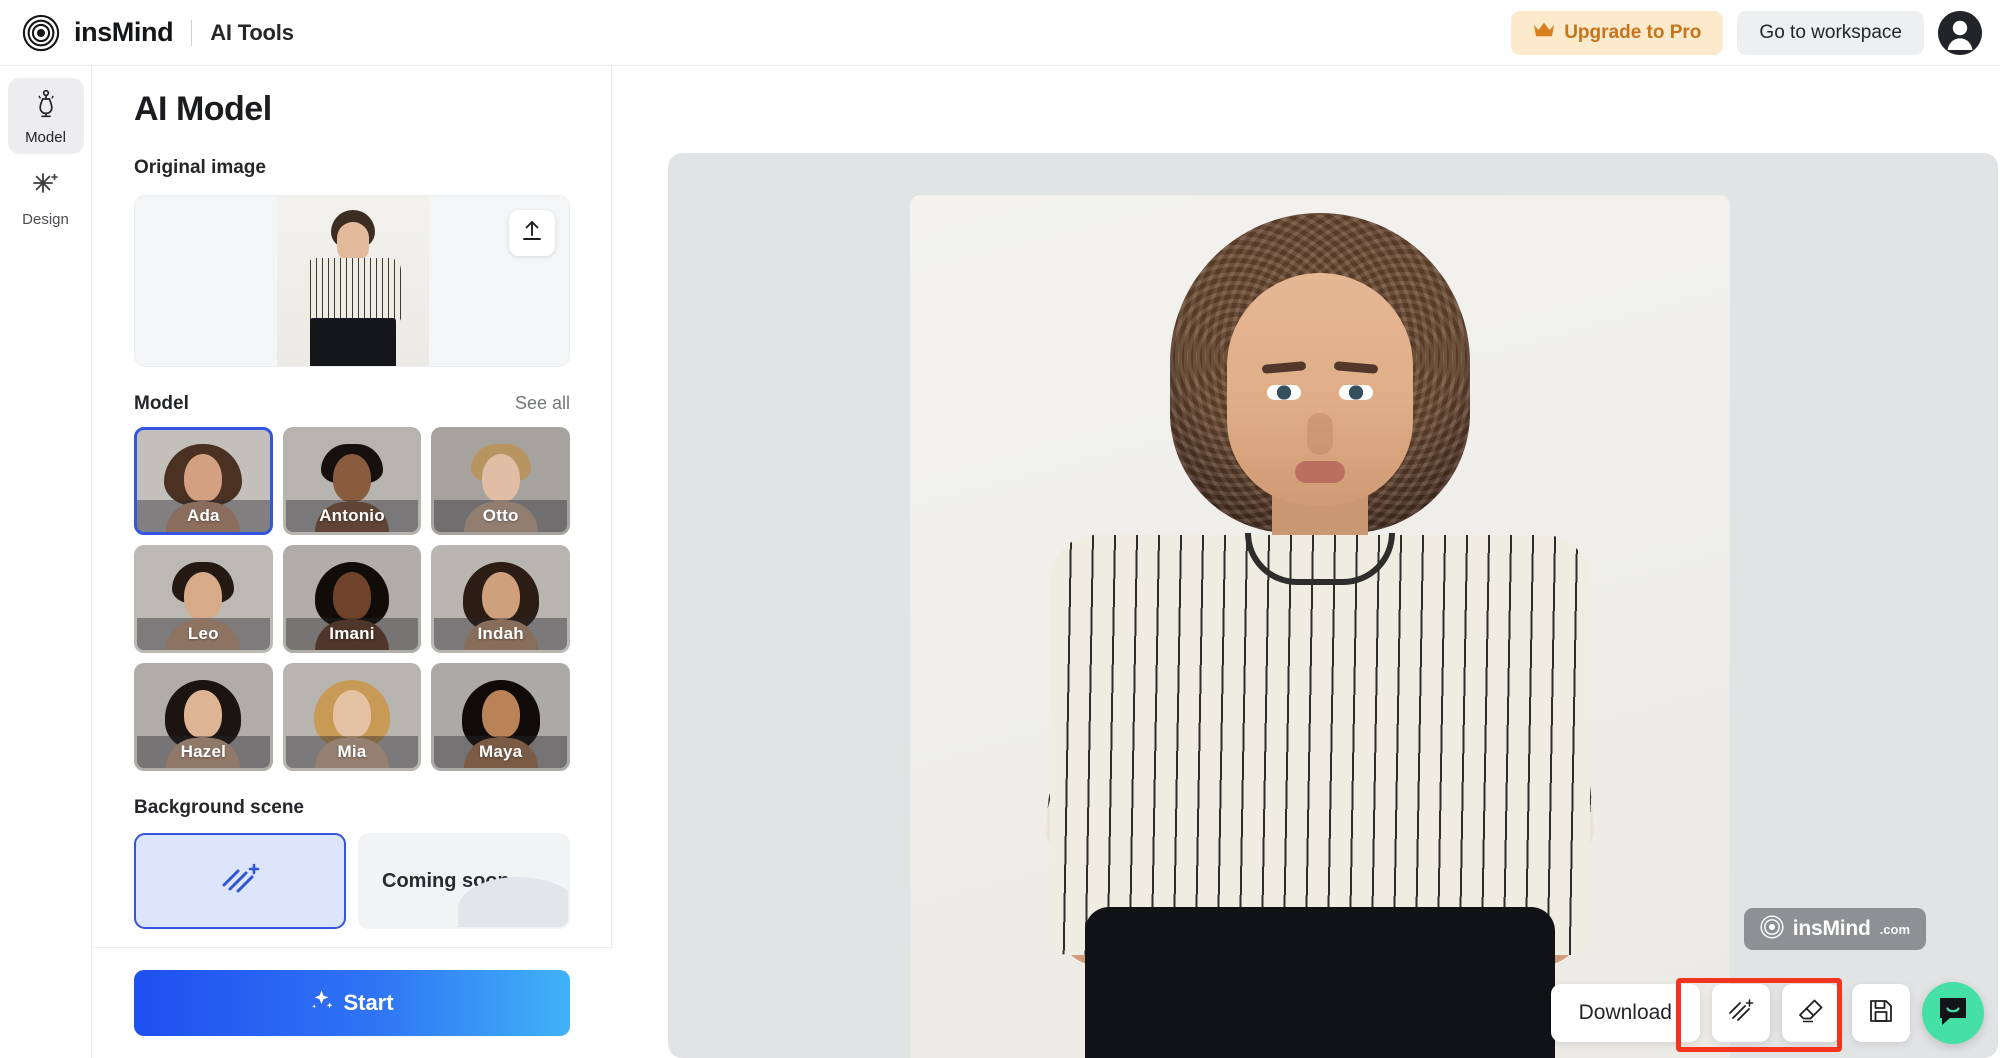 Image resolution: width=2000 pixels, height=1058 pixels. What do you see at coordinates (46, 188) in the screenshot?
I see `sparkle-star-icon` at bounding box center [46, 188].